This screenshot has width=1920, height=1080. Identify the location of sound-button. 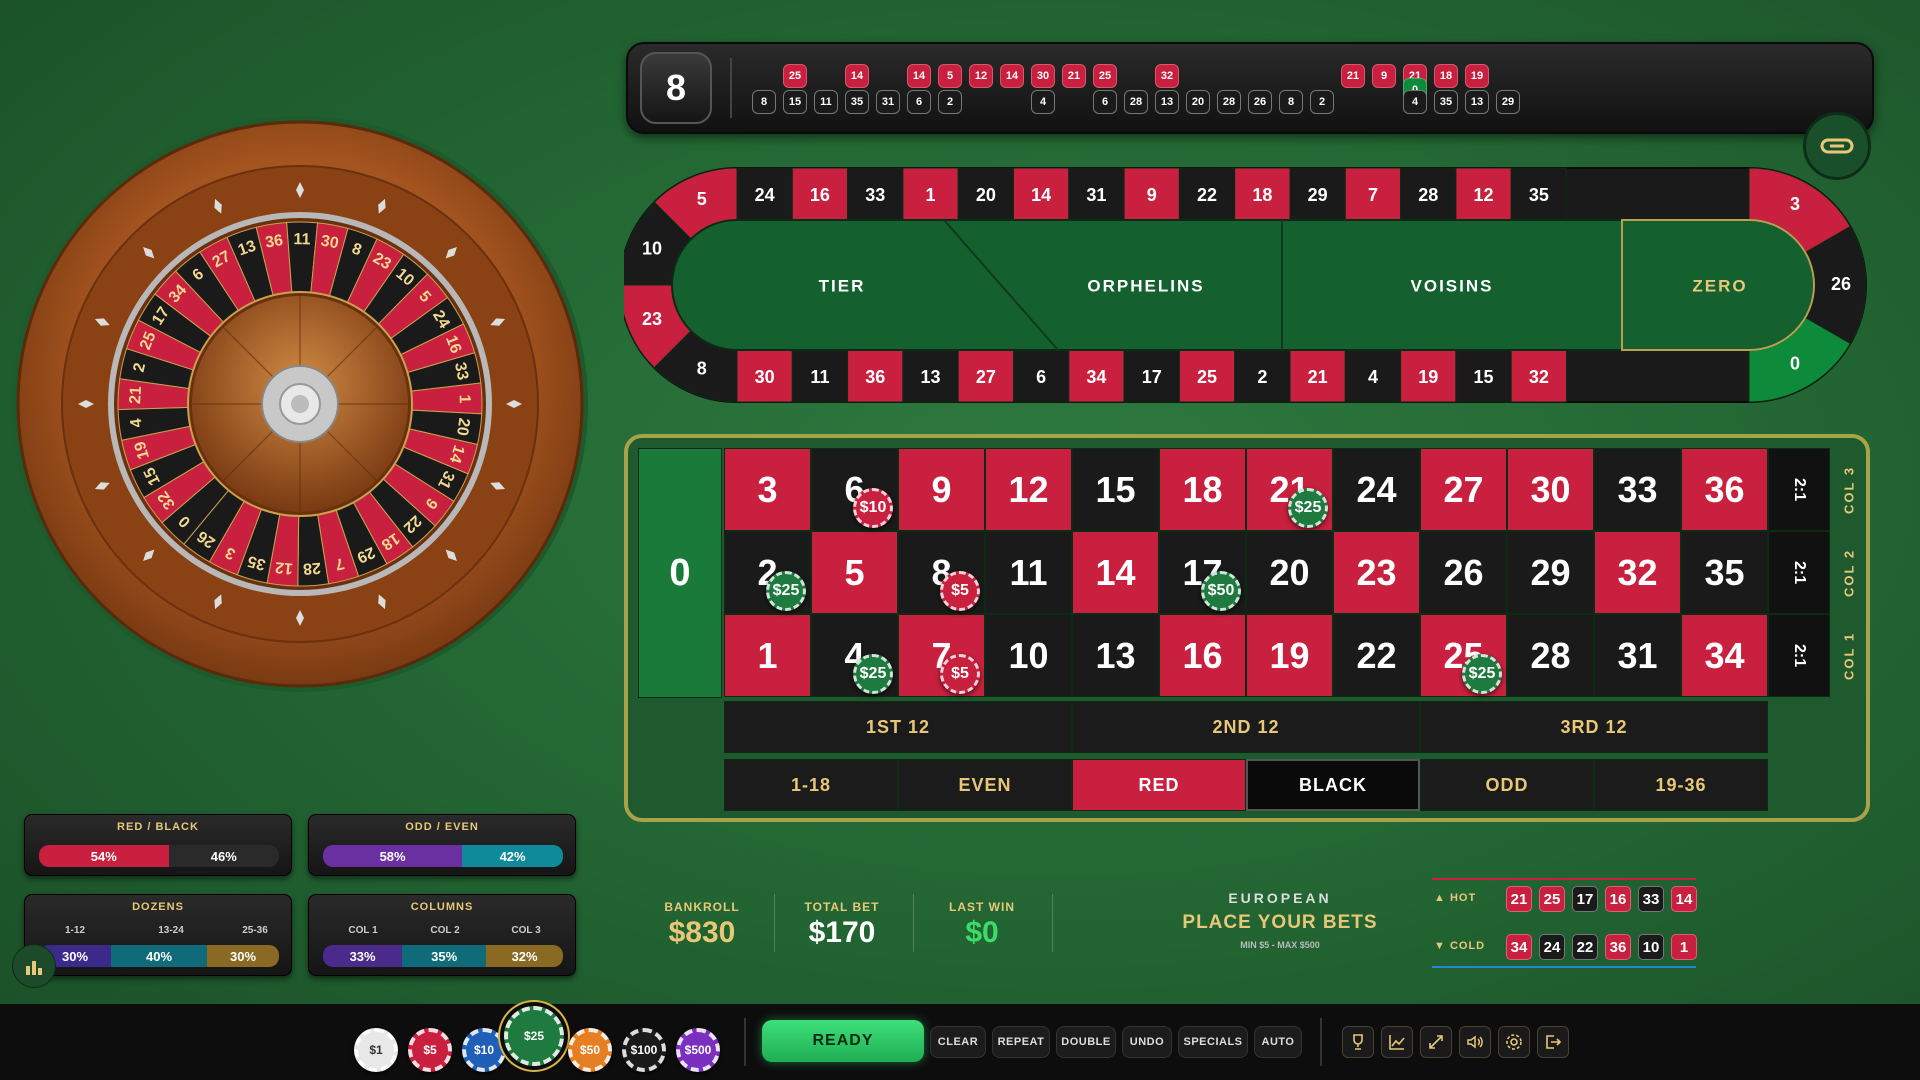
(1475, 1042).